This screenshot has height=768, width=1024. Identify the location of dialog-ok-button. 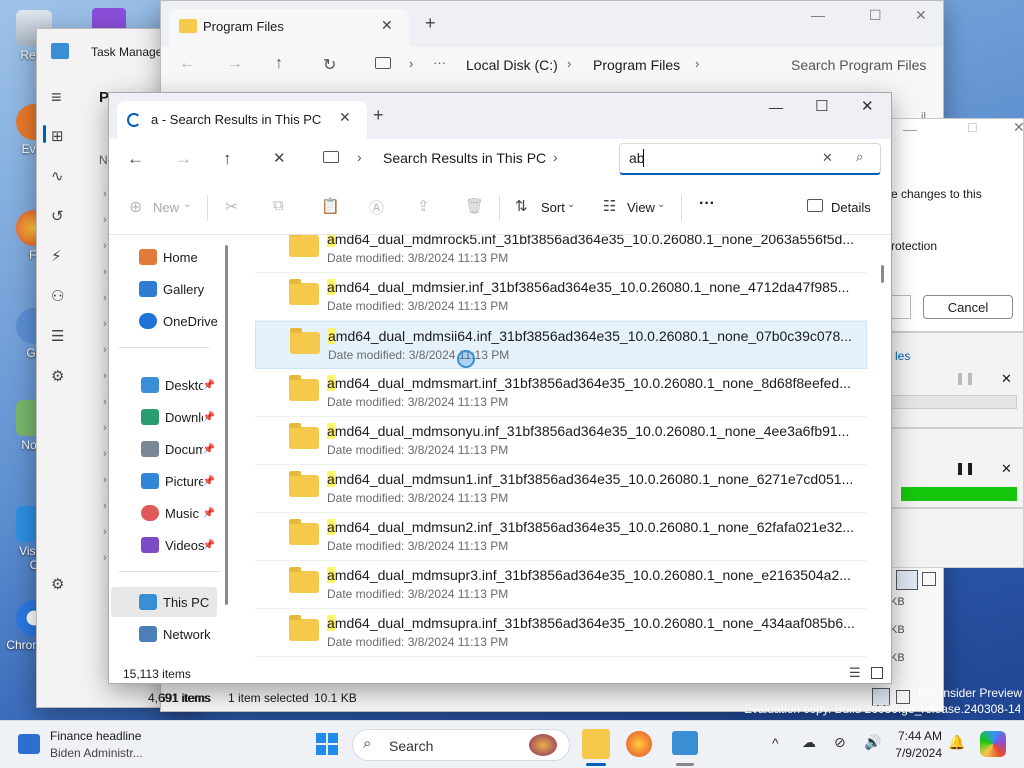
(901, 307).